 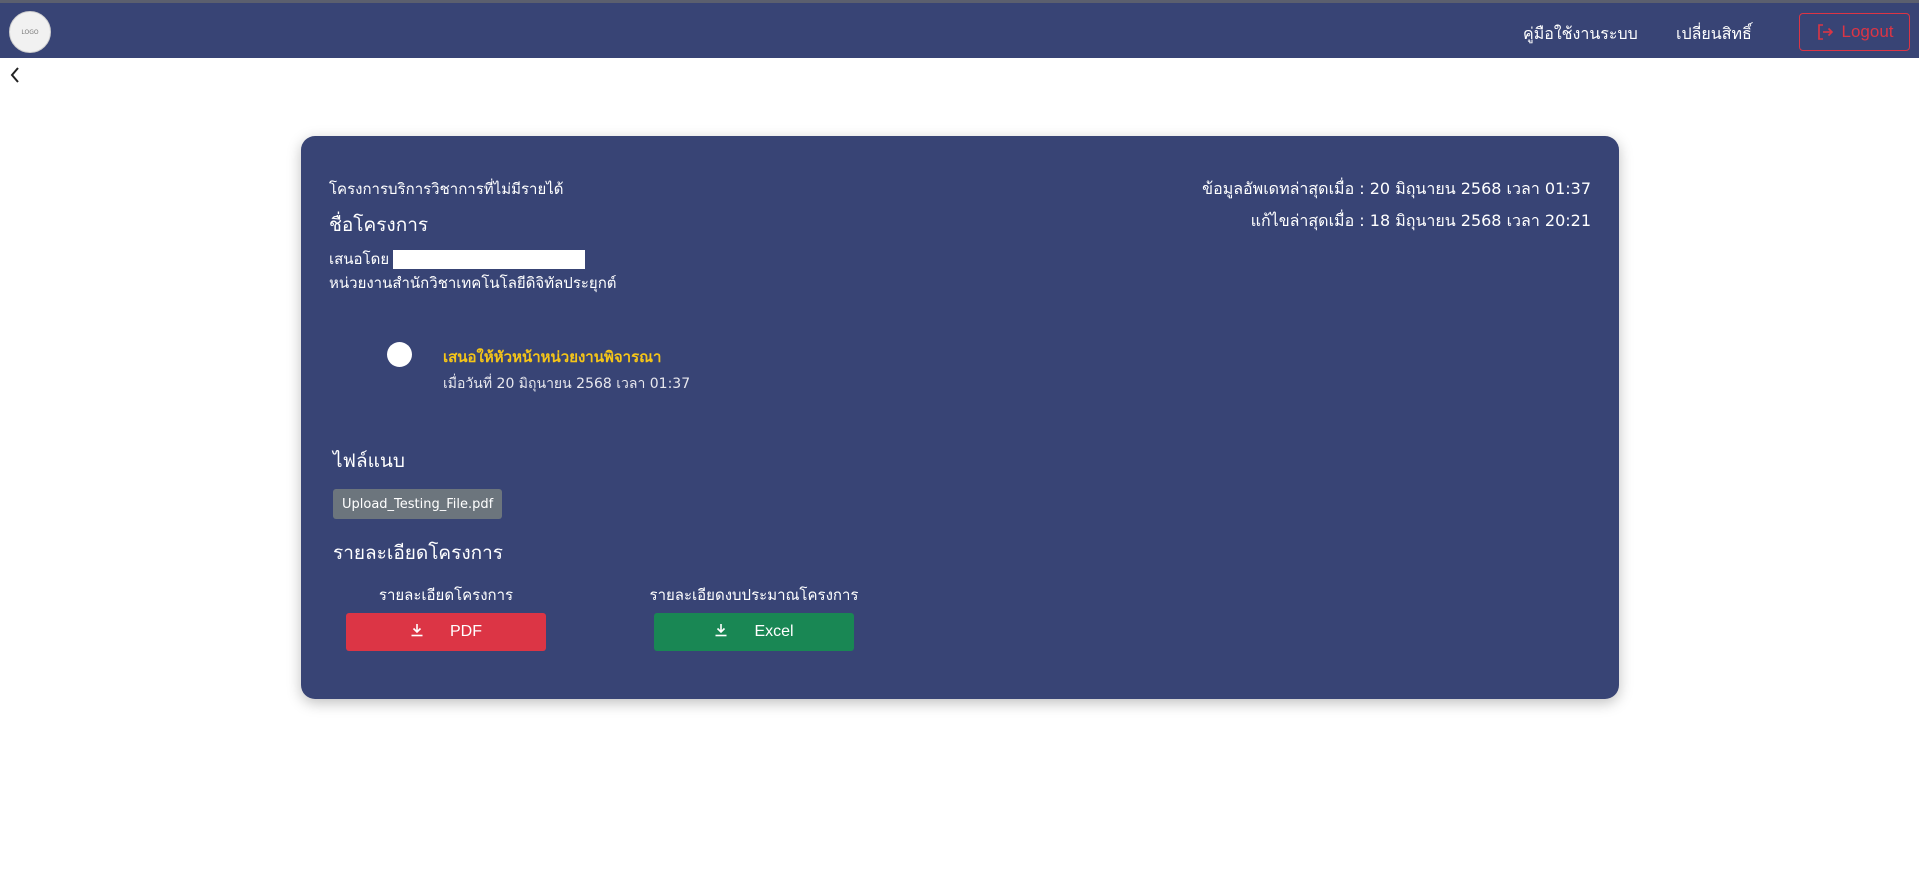 I want to click on logo: LOGO, so click(x=30, y=32).